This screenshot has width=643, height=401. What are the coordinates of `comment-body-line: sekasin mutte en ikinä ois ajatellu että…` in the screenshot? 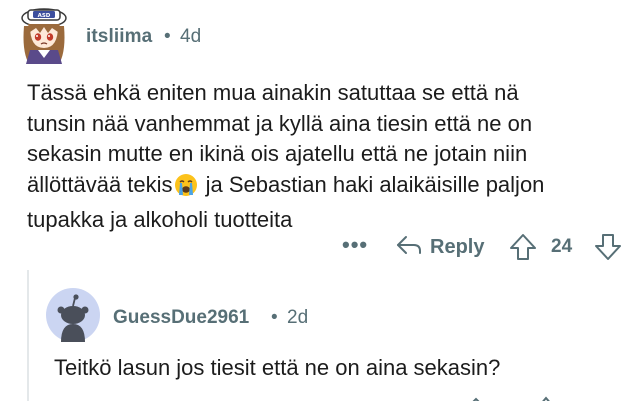 It's located at (277, 153).